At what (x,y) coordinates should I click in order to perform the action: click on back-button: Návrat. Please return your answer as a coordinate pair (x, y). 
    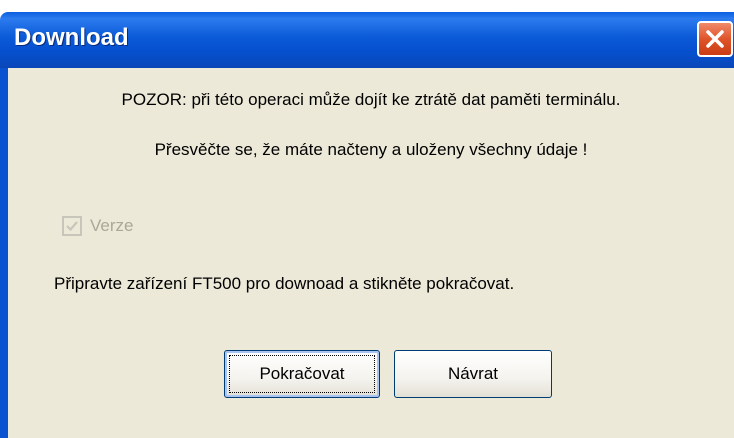
    Looking at the image, I should click on (473, 374).